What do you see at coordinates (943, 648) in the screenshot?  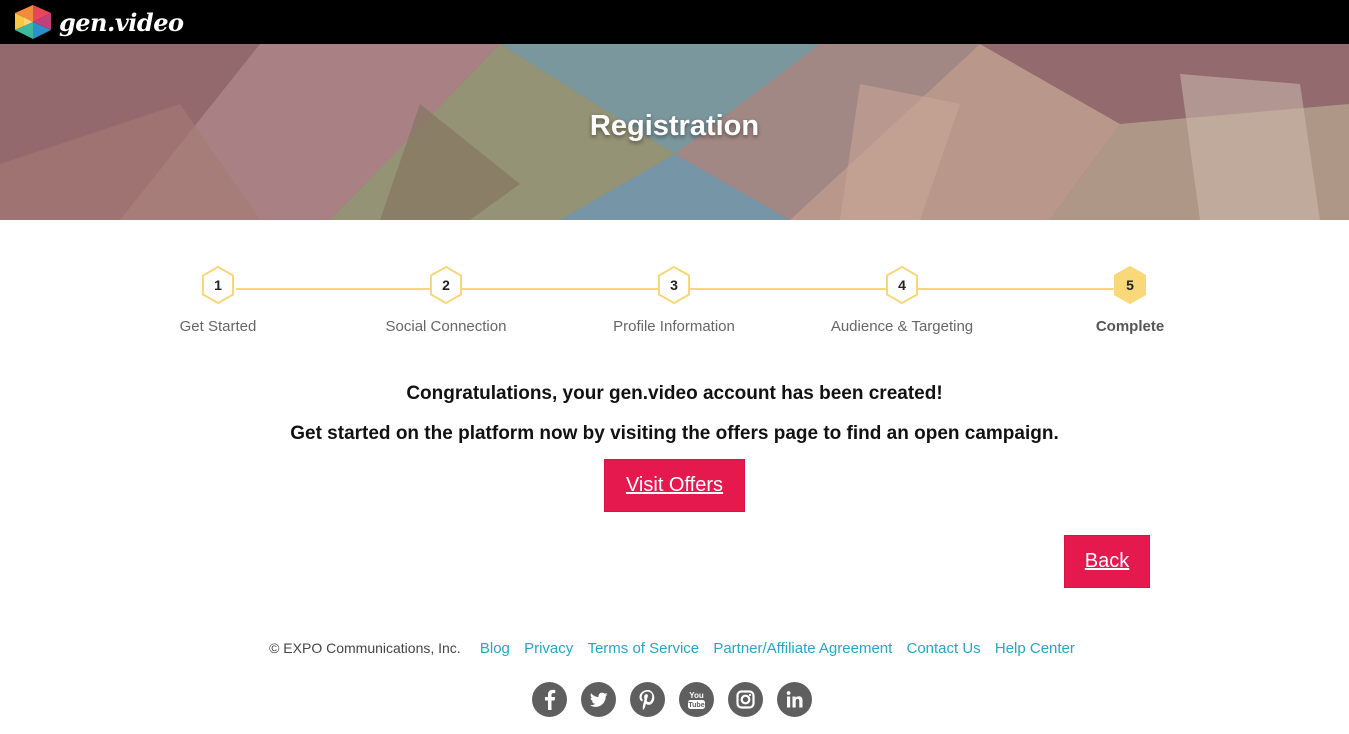 I see `footer-link-contact: Contact Us` at bounding box center [943, 648].